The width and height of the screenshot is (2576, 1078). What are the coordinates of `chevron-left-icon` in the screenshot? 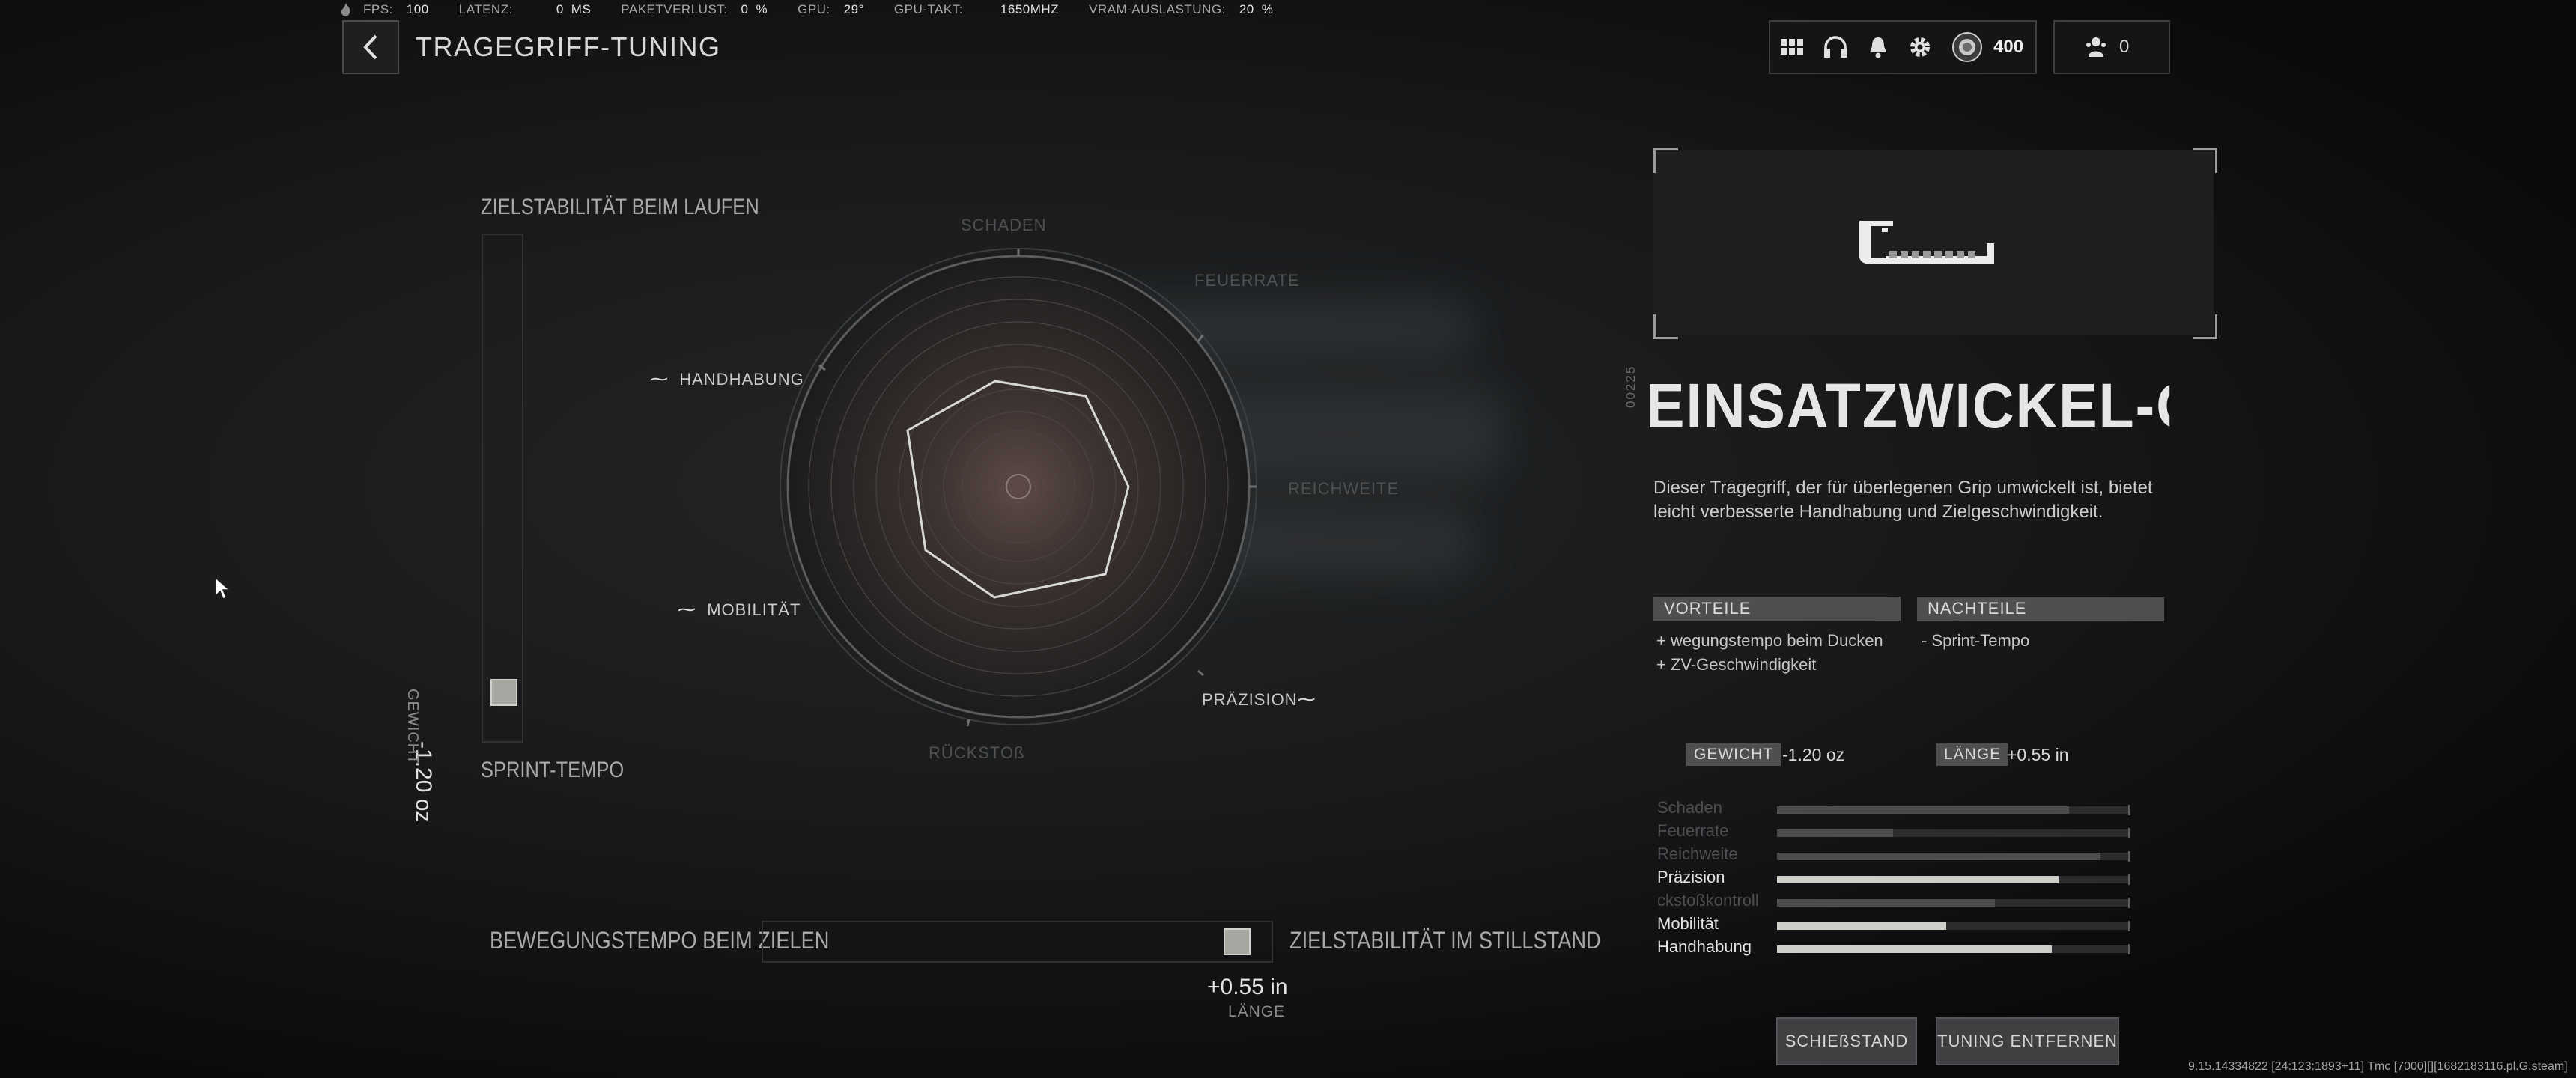 It's located at (370, 47).